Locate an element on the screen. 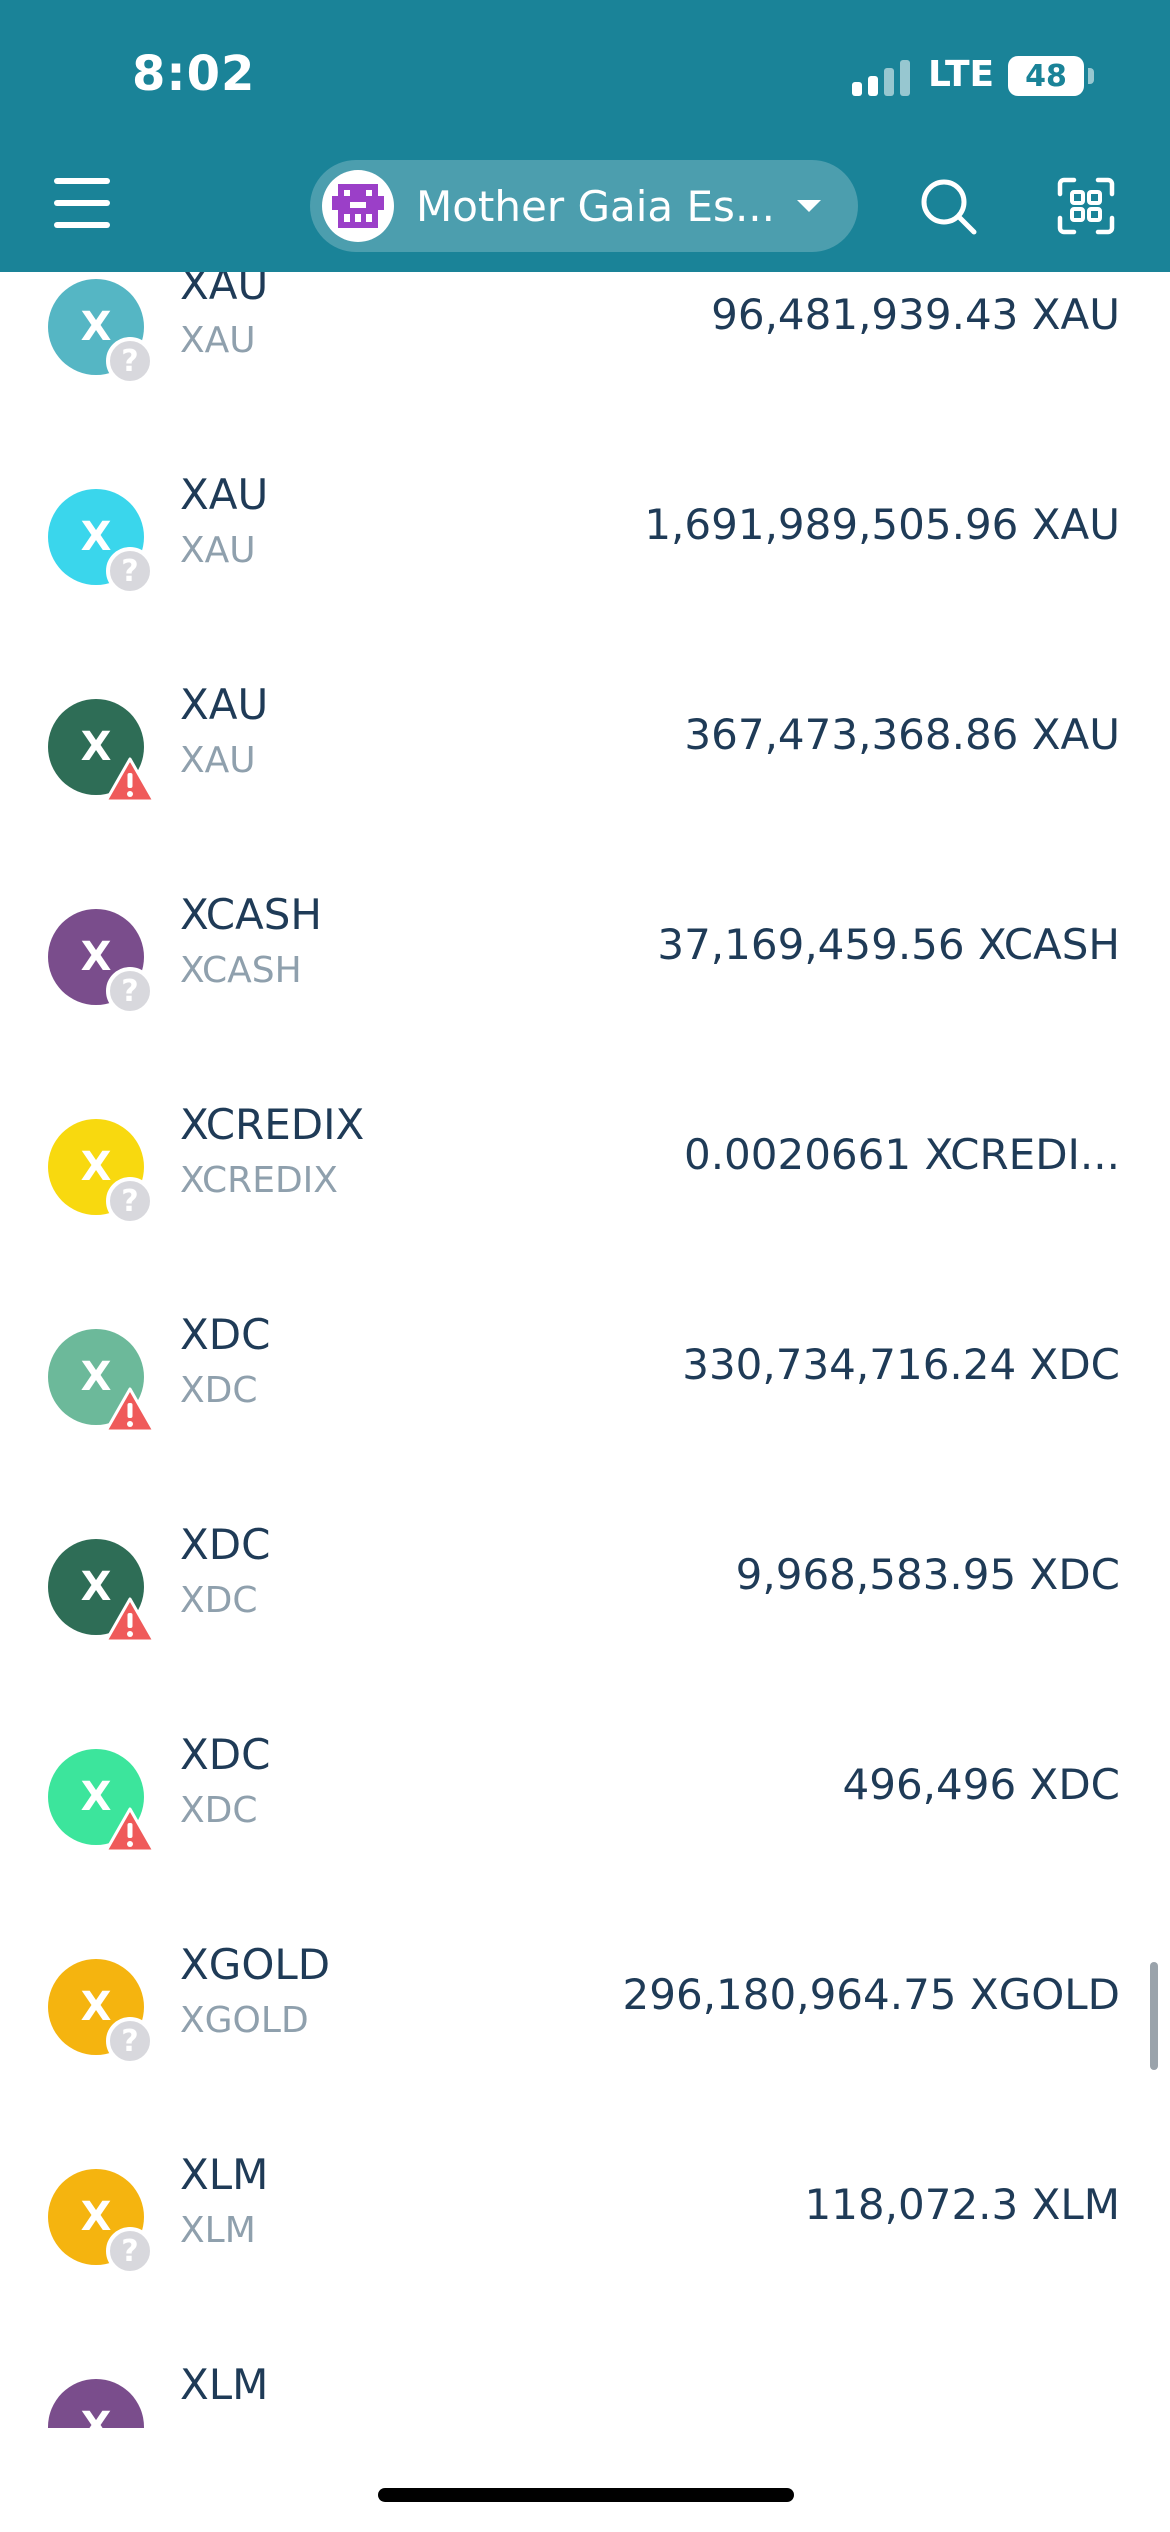 Image resolution: width=1170 pixels, height=2532 pixels. token-row: X XLM is located at coordinates (585, 2361).